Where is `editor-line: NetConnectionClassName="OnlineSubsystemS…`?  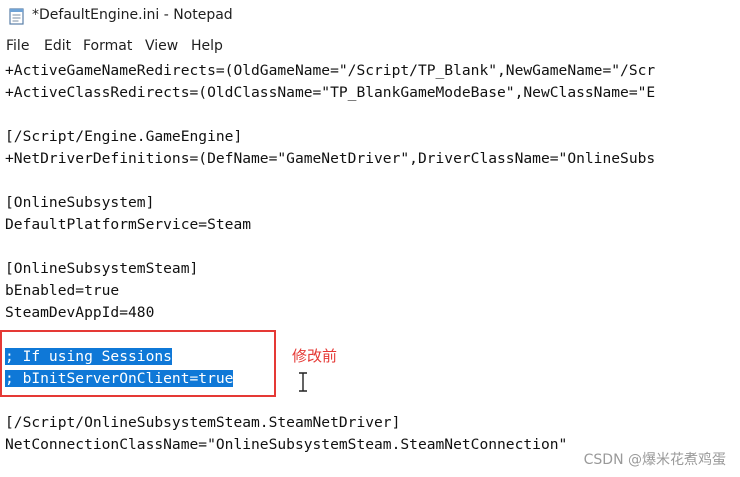 editor-line: NetConnectionClassName="OnlineSubsystemS… is located at coordinates (286, 444).